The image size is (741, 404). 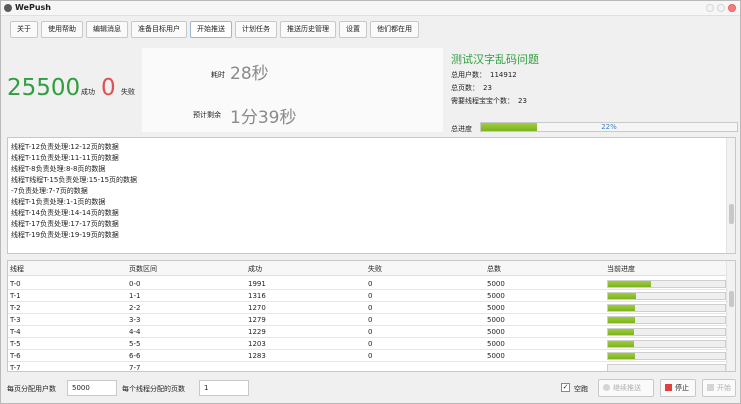 I want to click on column-header: 总数, so click(x=494, y=269).